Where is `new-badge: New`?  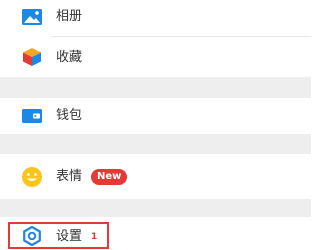
new-badge: New is located at coordinates (109, 177).